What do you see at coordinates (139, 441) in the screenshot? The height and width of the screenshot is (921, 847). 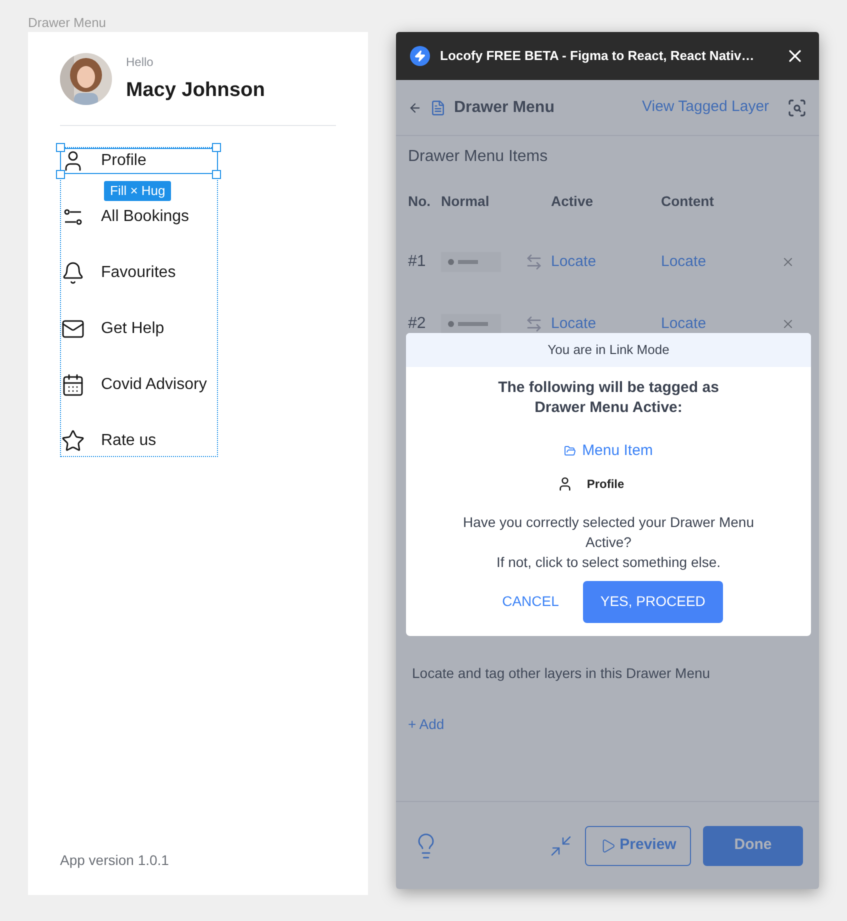 I see `menu-item: Rate us` at bounding box center [139, 441].